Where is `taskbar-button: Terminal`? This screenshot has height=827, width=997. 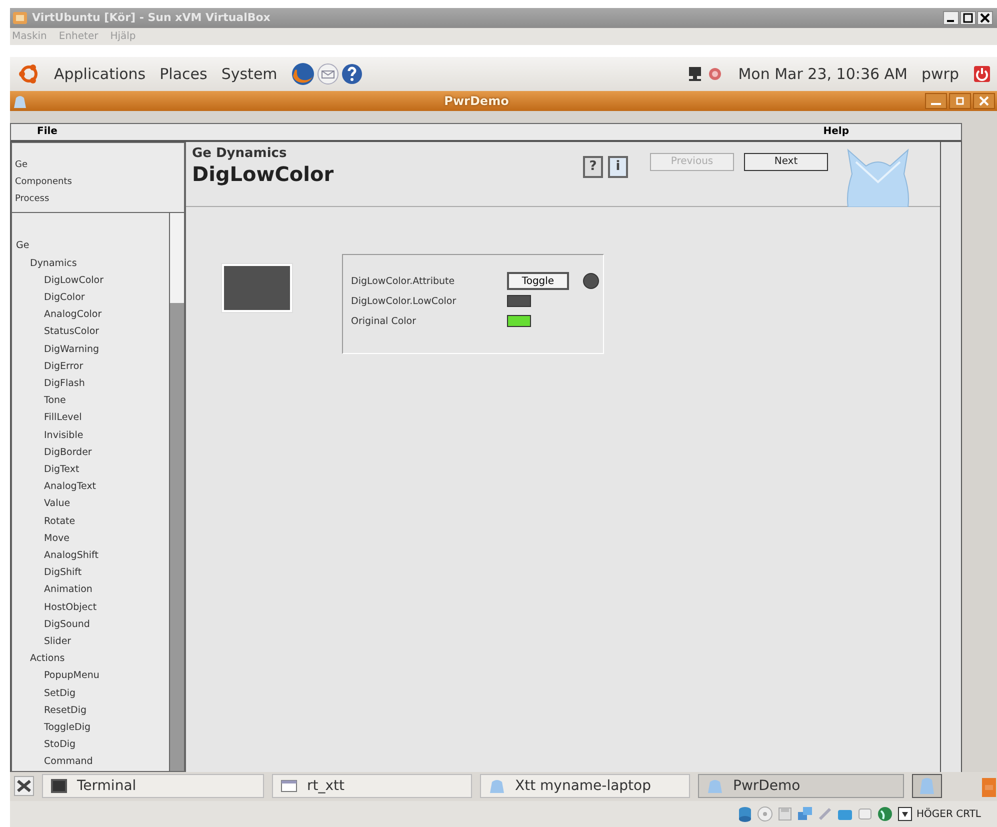
taskbar-button: Terminal is located at coordinates (153, 786).